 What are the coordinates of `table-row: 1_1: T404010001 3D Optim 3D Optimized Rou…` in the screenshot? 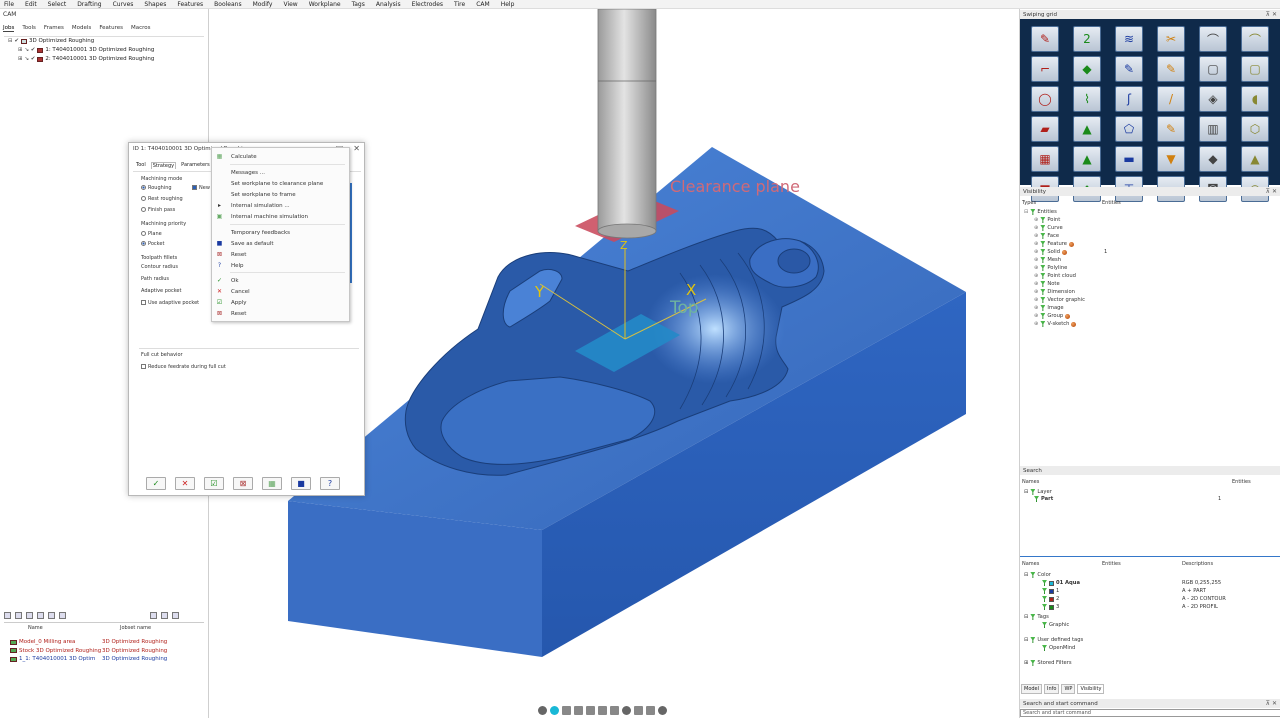 It's located at (106, 659).